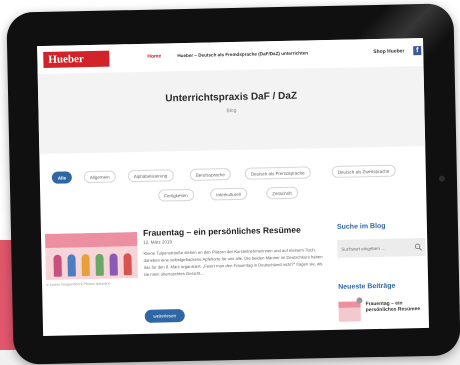  Describe the element at coordinates (164, 316) in the screenshot. I see `read-more-button: weiterlesen` at that location.